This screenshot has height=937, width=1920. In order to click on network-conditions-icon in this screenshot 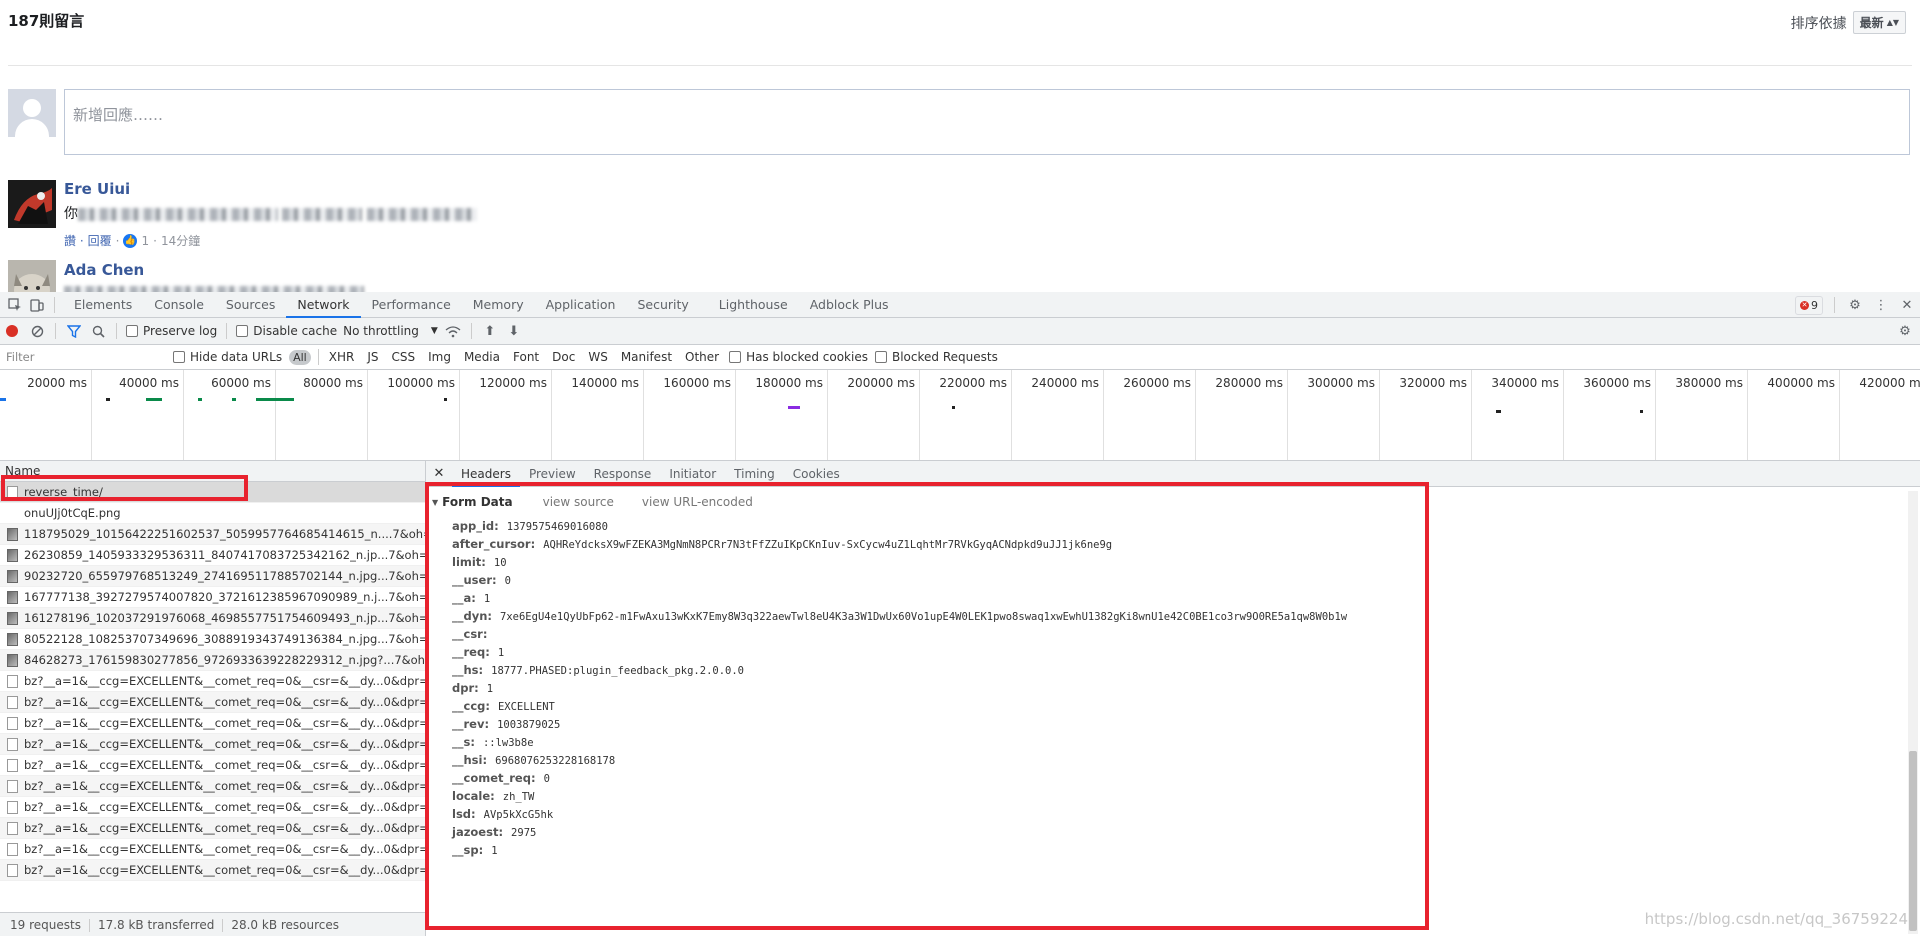, I will do `click(453, 331)`.